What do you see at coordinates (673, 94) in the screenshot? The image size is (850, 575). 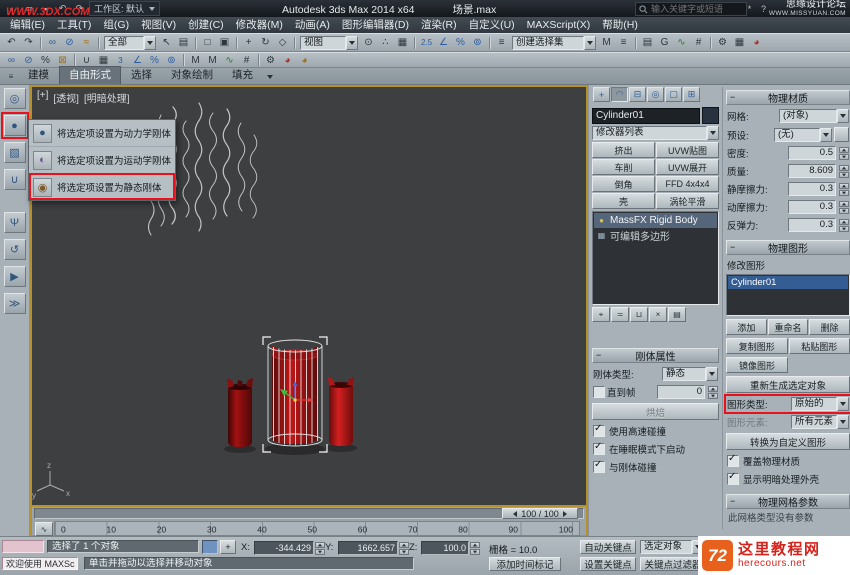 I see `tab-display-icon: ▢` at bounding box center [673, 94].